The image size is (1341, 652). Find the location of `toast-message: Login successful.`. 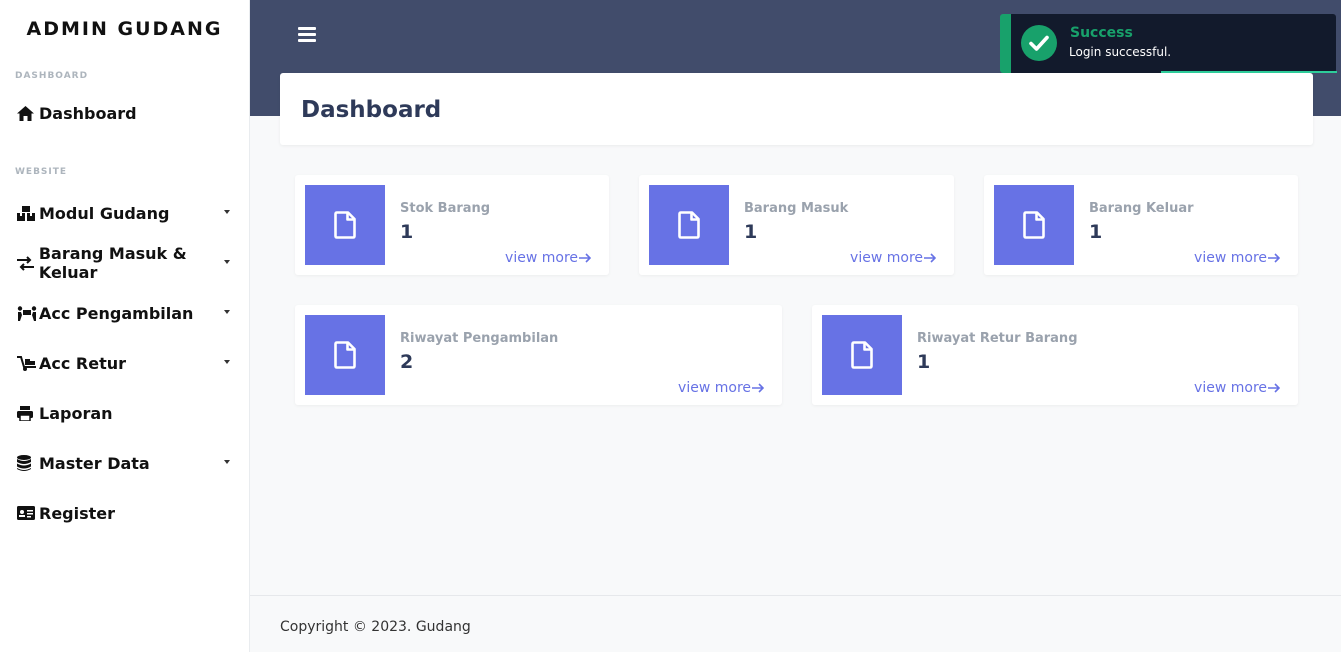

toast-message: Login successful. is located at coordinates (1120, 52).